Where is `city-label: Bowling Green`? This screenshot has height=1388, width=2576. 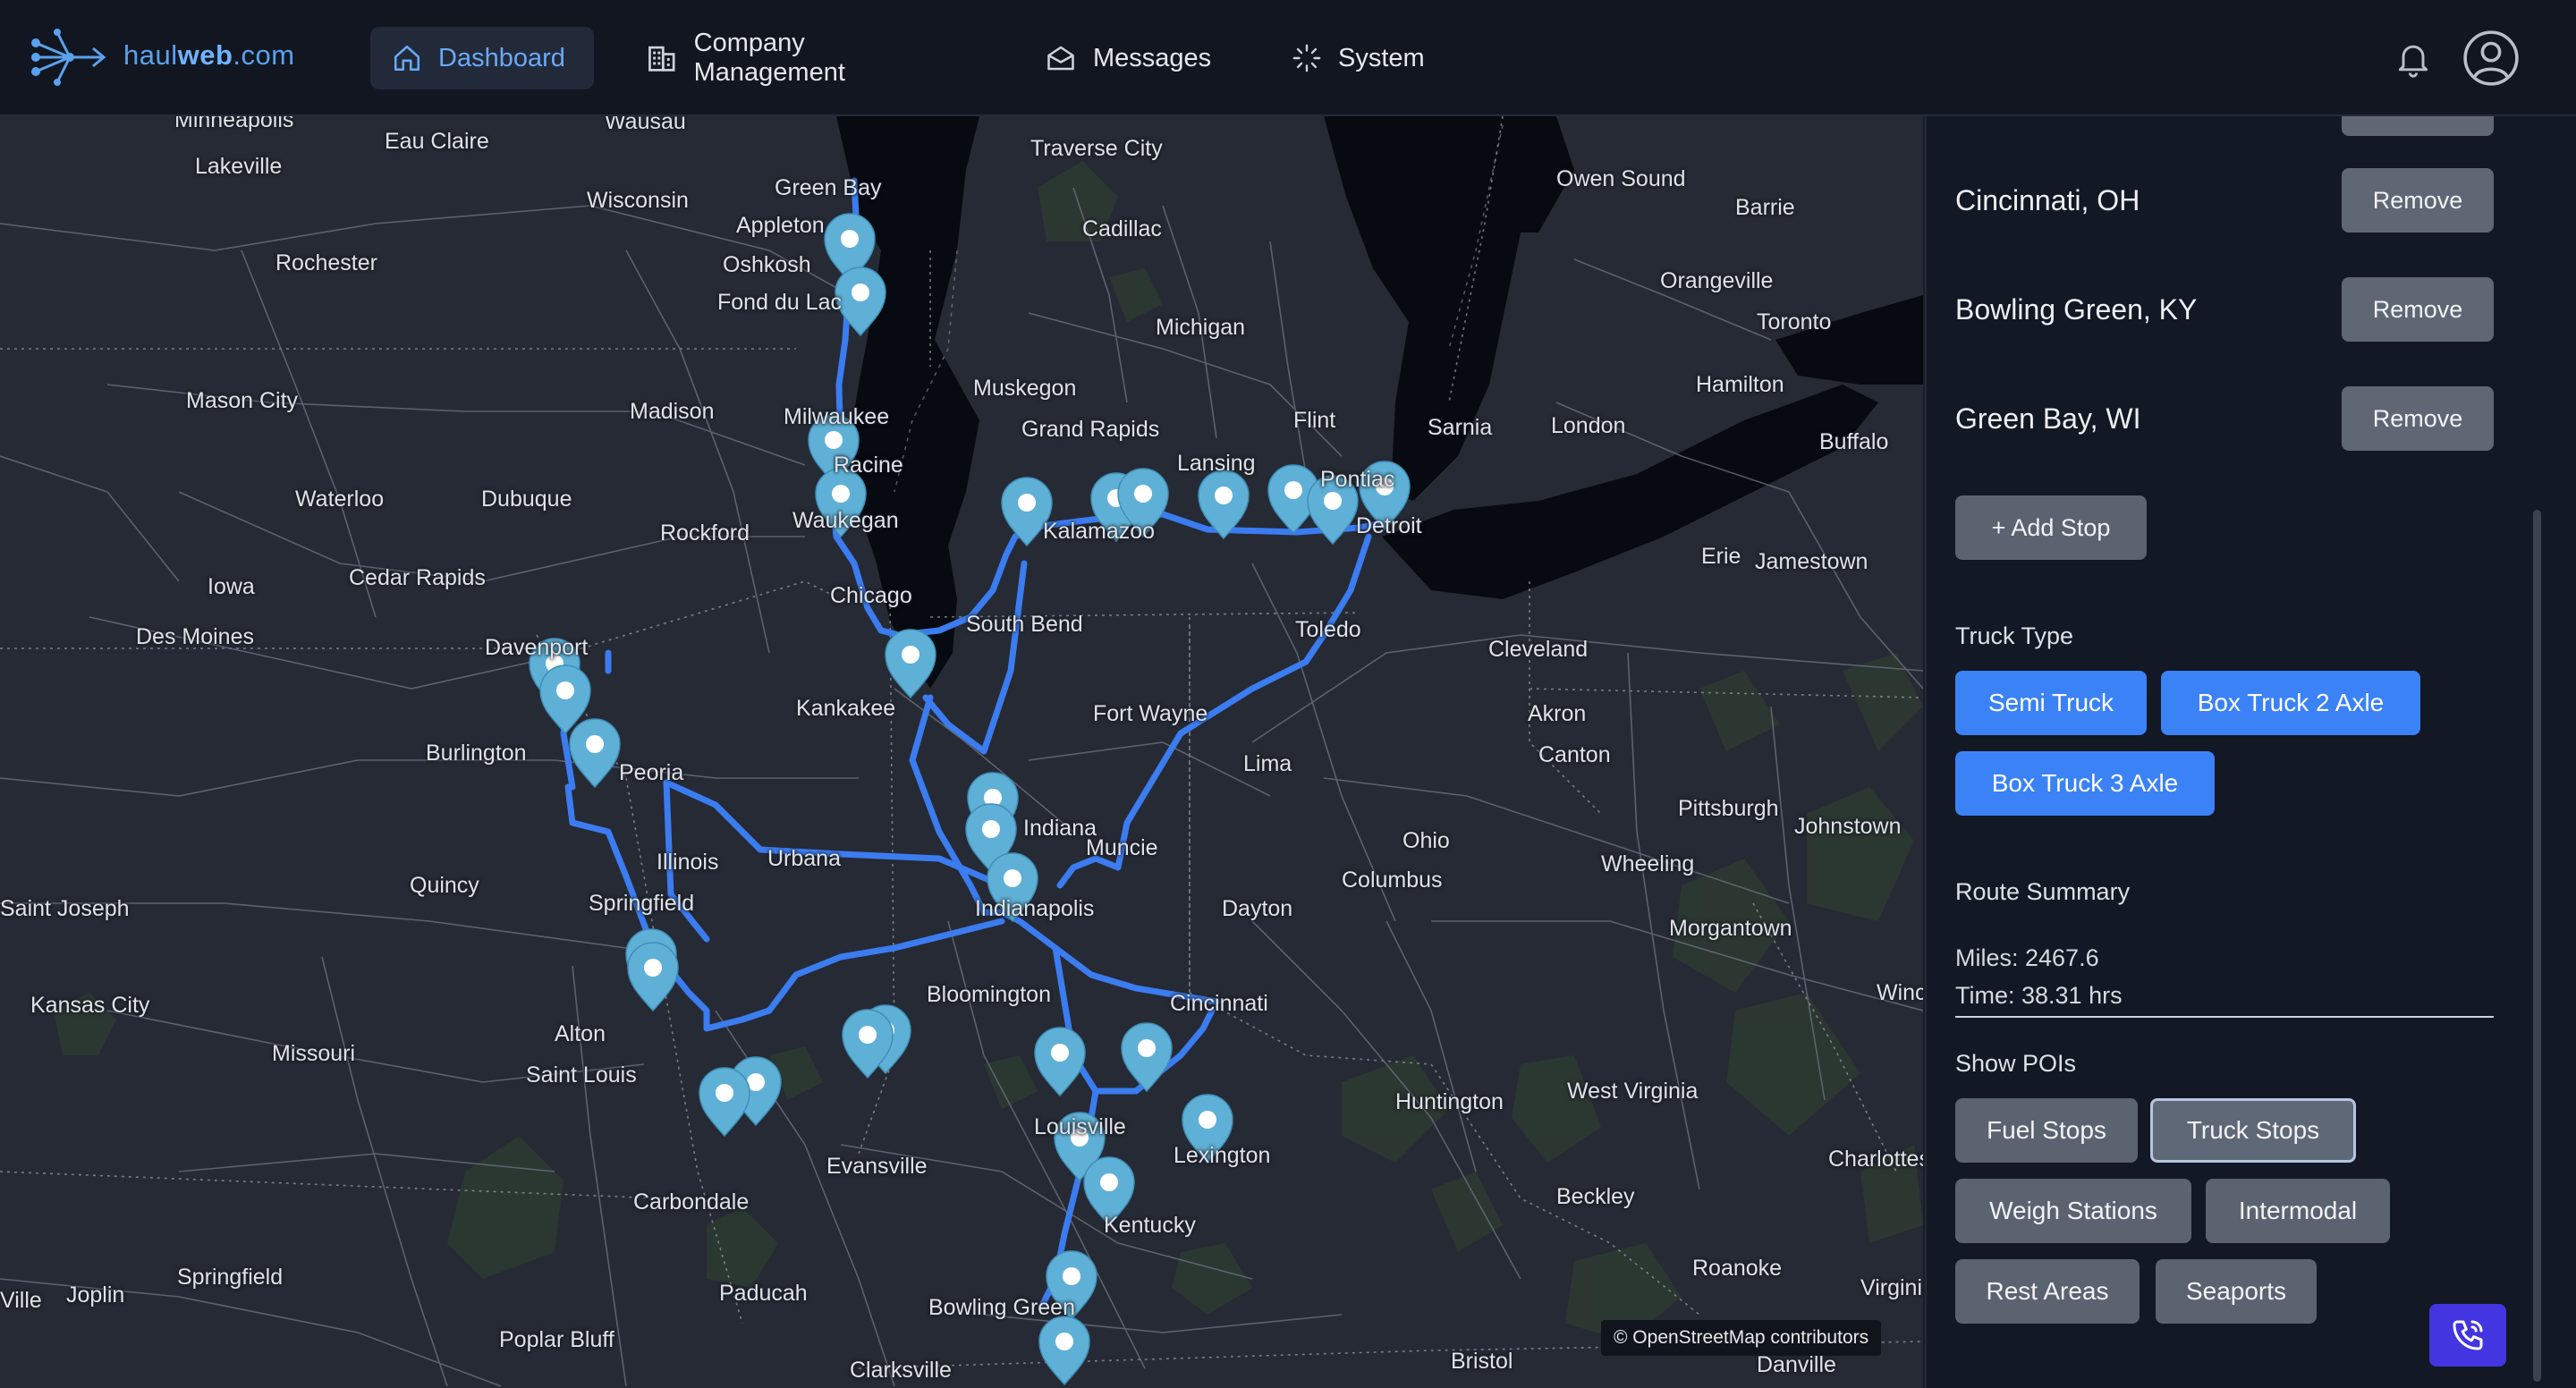
city-label: Bowling Green is located at coordinates (1001, 1307).